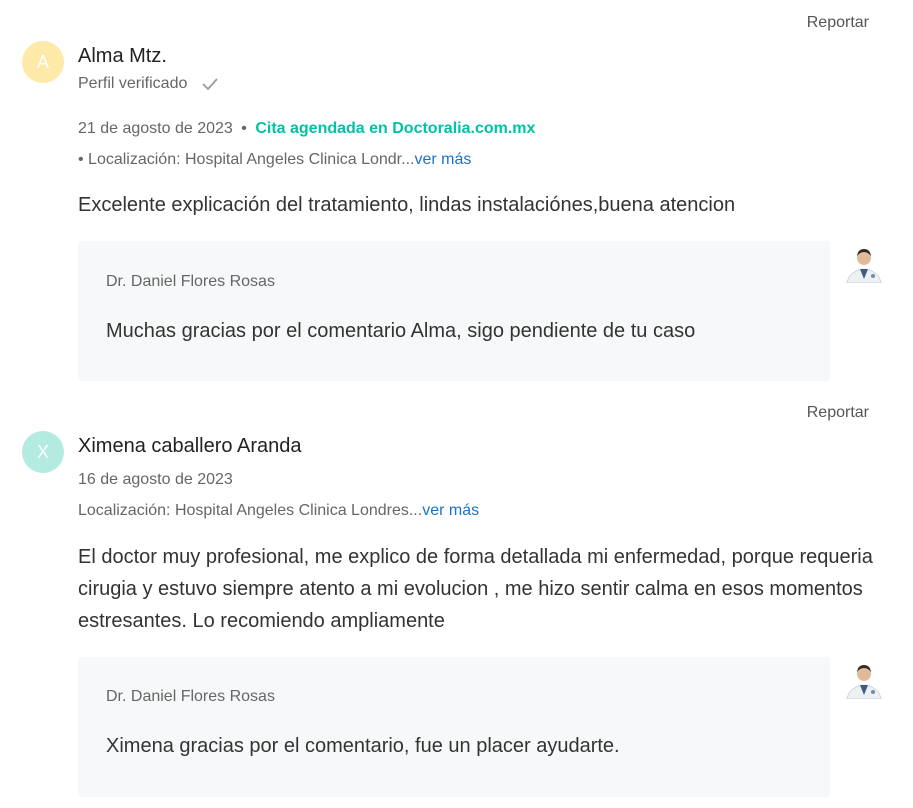  Describe the element at coordinates (155, 479) in the screenshot. I see `review-date: 16 de agosto de 2023` at that location.